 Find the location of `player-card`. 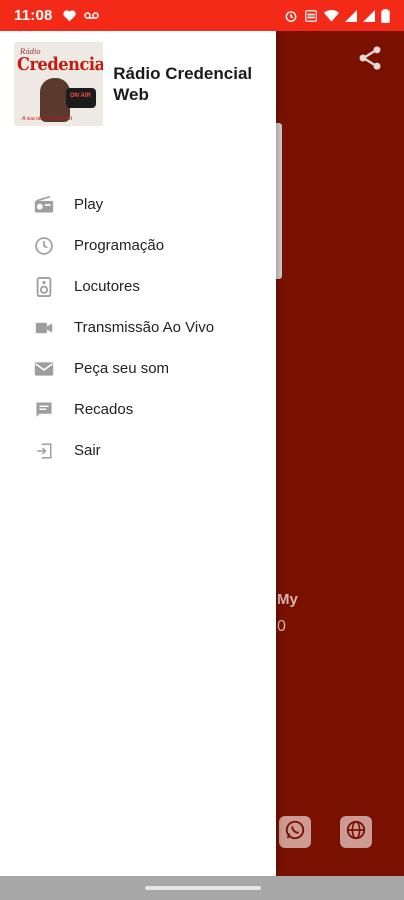

player-card is located at coordinates (279, 201).